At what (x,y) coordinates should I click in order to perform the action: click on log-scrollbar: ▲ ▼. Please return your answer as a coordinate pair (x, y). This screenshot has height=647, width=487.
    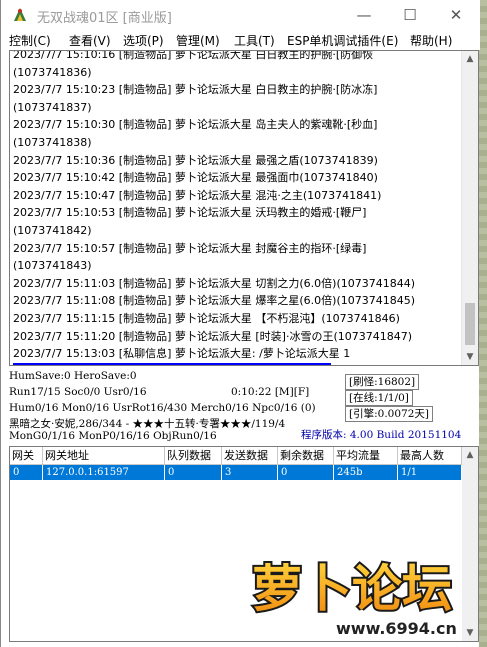
    Looking at the image, I should click on (469, 208).